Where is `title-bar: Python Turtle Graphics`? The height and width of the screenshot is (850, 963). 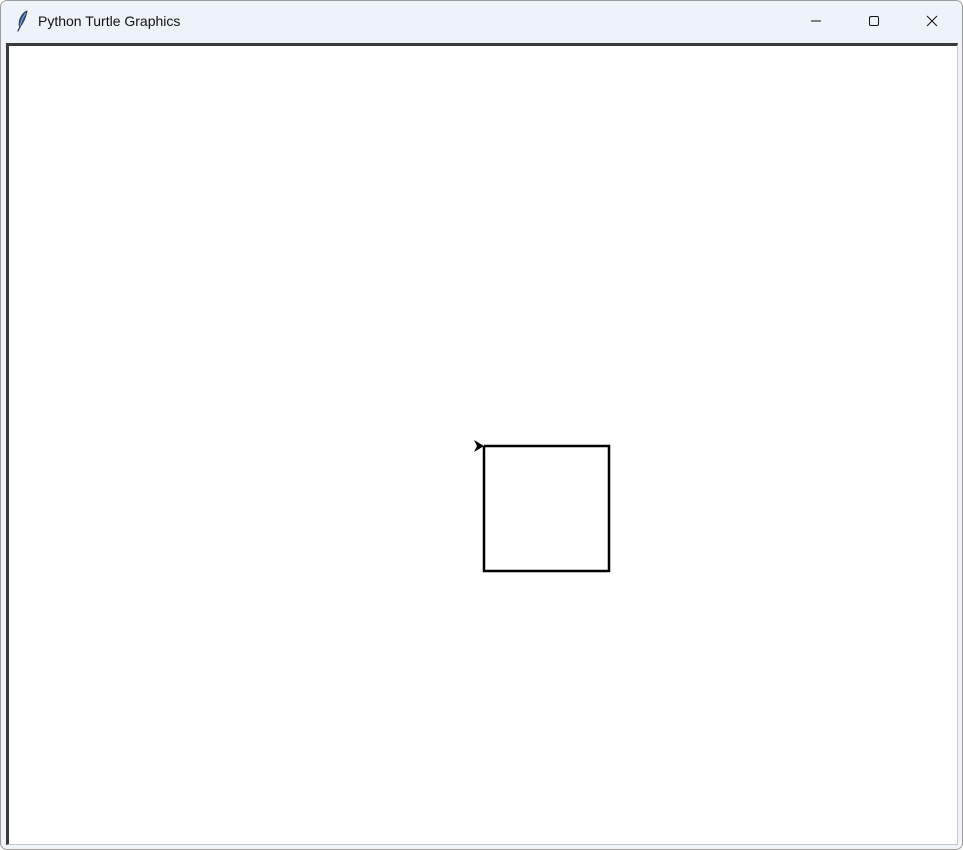 title-bar: Python Turtle Graphics is located at coordinates (481, 21).